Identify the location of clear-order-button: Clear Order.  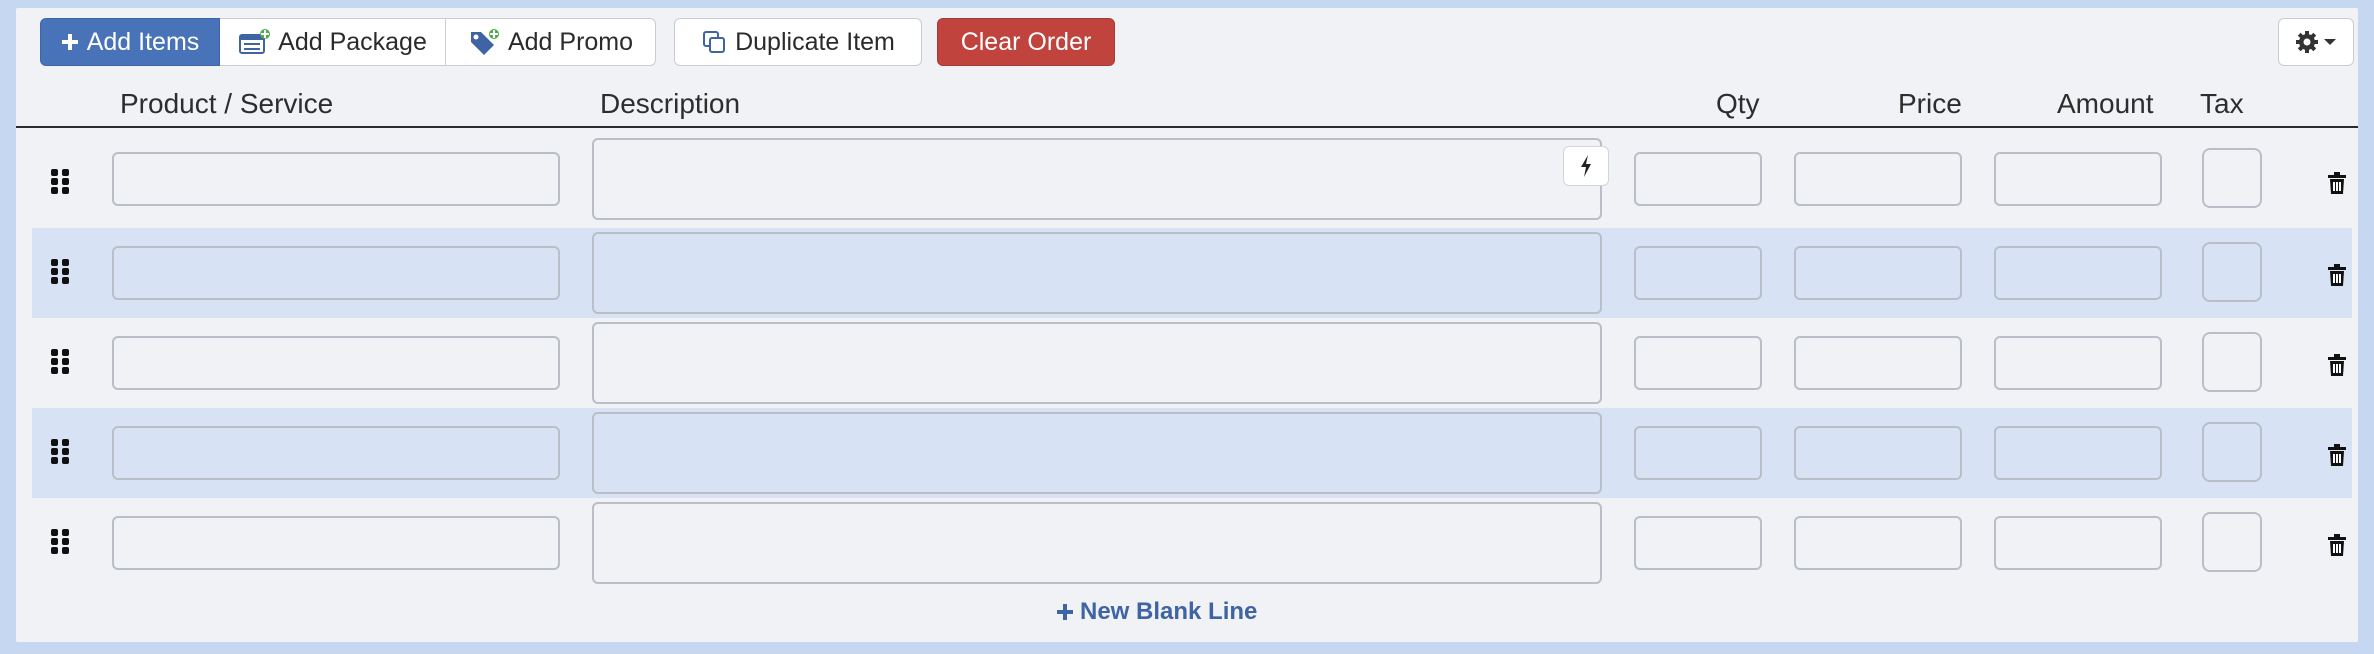
(1026, 42).